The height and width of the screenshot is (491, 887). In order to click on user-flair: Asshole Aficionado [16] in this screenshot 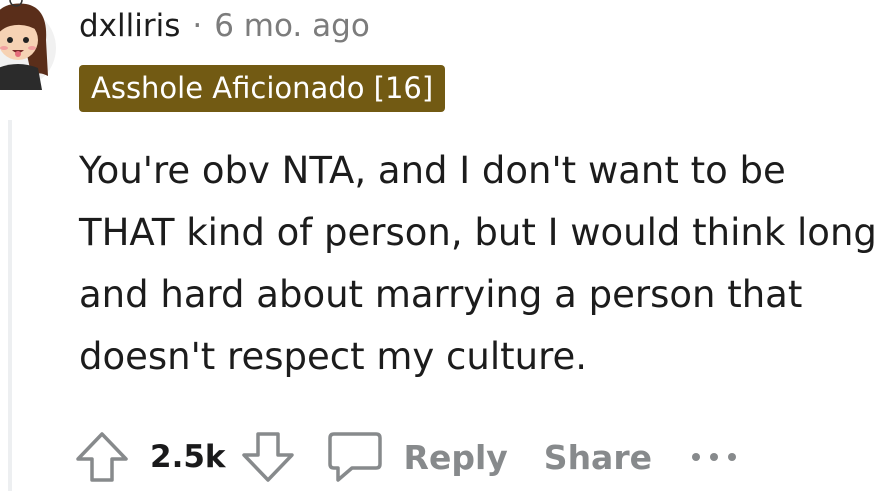, I will do `click(262, 88)`.